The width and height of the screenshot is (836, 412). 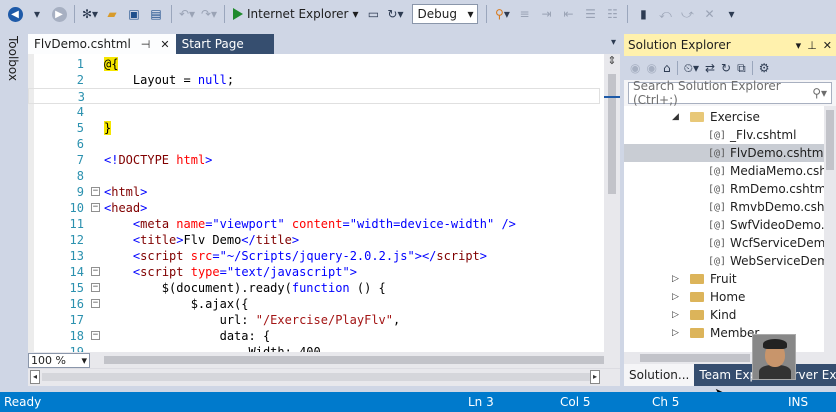 What do you see at coordinates (314, 192) in the screenshot?
I see `code-line: 9− <html>` at bounding box center [314, 192].